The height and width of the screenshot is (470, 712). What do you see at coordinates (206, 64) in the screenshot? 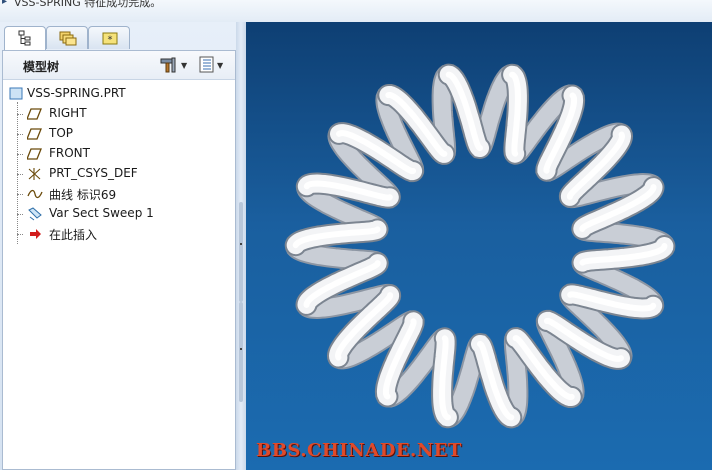
I see `tree-columns-icon` at bounding box center [206, 64].